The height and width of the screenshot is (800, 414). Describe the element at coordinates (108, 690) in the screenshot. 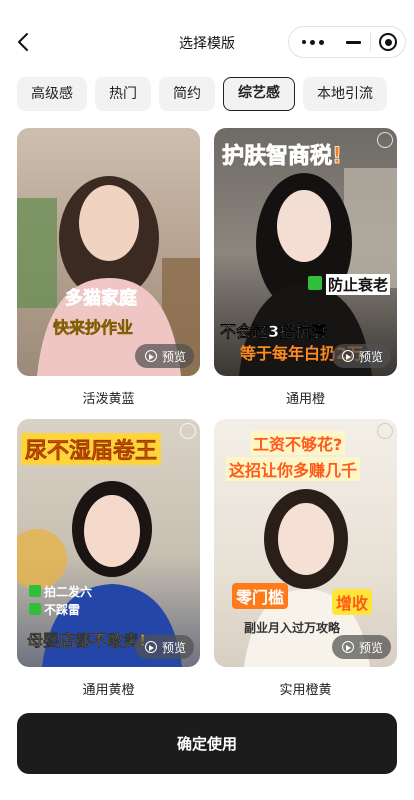

I see `template-name: 通用黄橙` at that location.